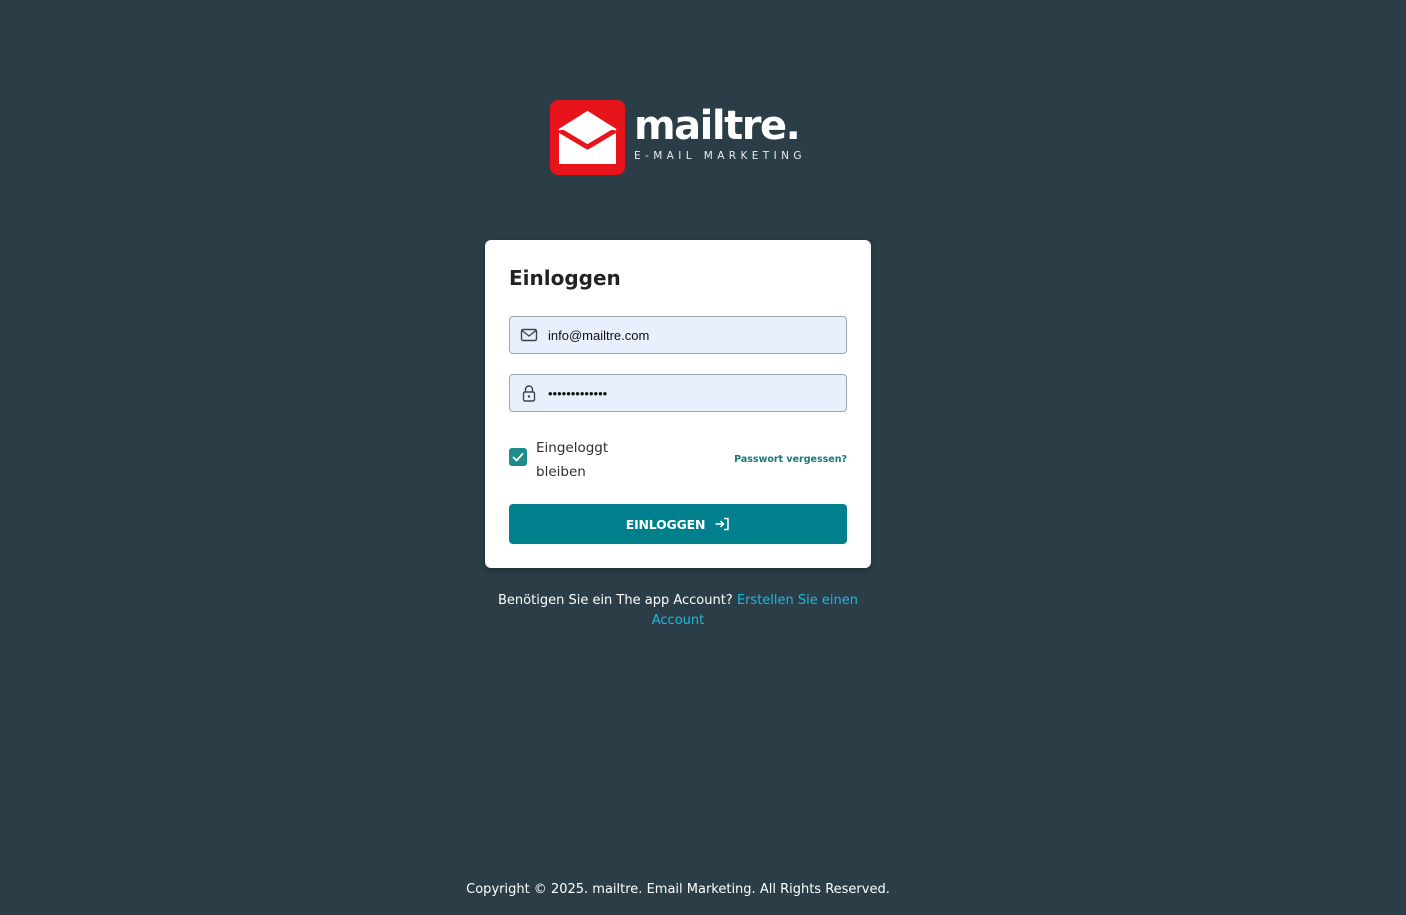 This screenshot has height=915, width=1406. What do you see at coordinates (722, 524) in the screenshot?
I see `login-icon` at bounding box center [722, 524].